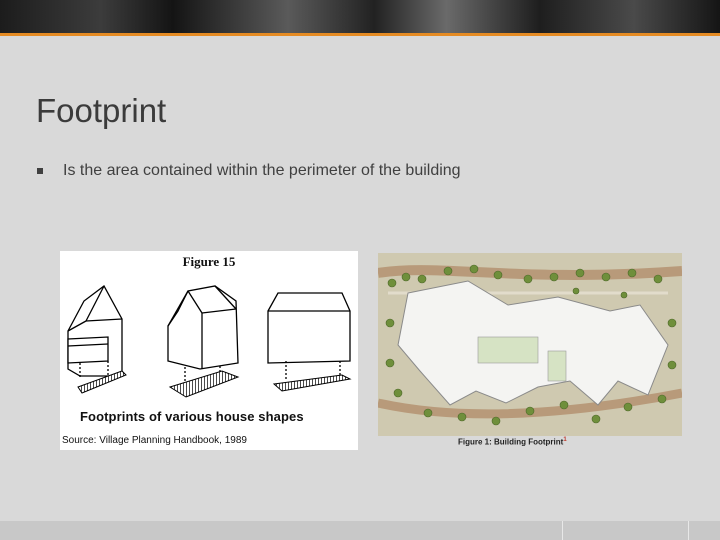  What do you see at coordinates (360, 530) in the screenshot?
I see `footer-bar` at bounding box center [360, 530].